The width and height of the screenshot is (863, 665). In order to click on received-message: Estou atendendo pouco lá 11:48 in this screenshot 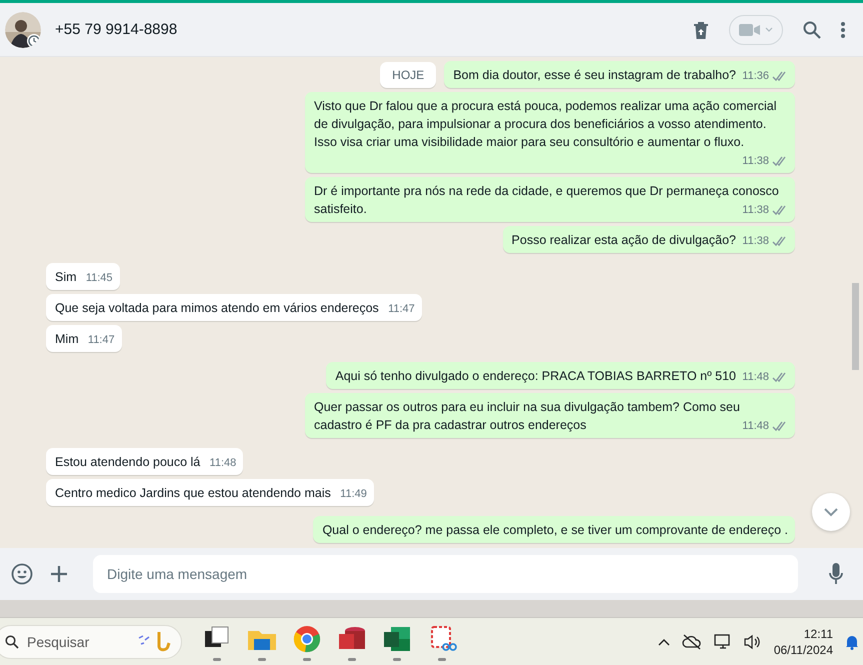, I will do `click(145, 461)`.